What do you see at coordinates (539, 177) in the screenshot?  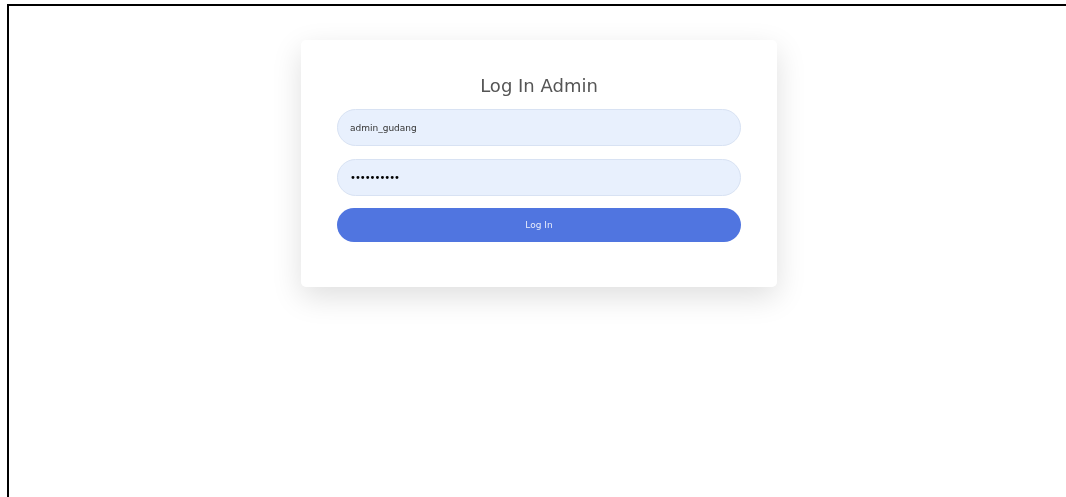 I see `password-field: ••••••••••` at bounding box center [539, 177].